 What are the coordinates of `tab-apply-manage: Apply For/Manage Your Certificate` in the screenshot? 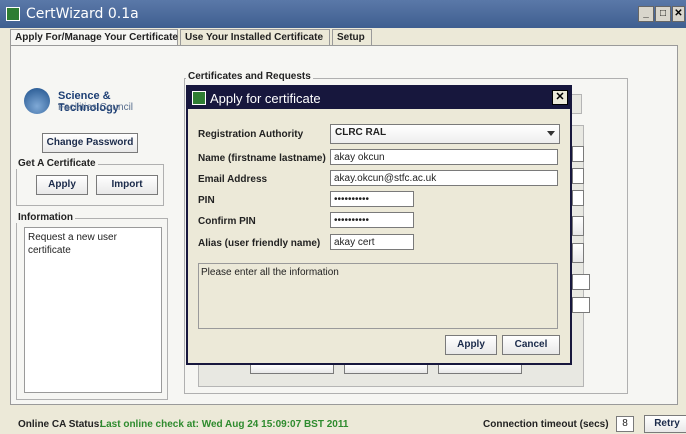 It's located at (94, 37).